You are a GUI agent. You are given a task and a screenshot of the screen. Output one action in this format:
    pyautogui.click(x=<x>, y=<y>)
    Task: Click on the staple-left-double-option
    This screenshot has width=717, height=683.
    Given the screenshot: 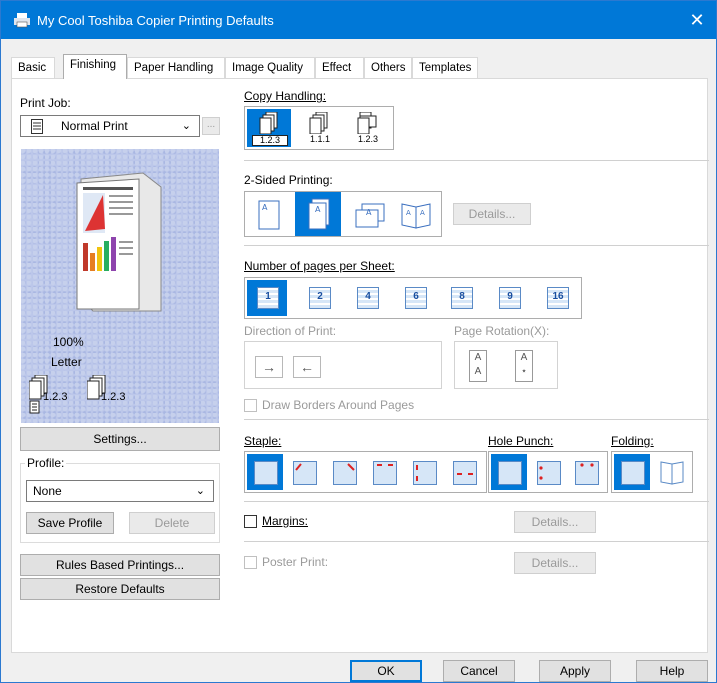 What is the action you would take?
    pyautogui.click(x=424, y=472)
    